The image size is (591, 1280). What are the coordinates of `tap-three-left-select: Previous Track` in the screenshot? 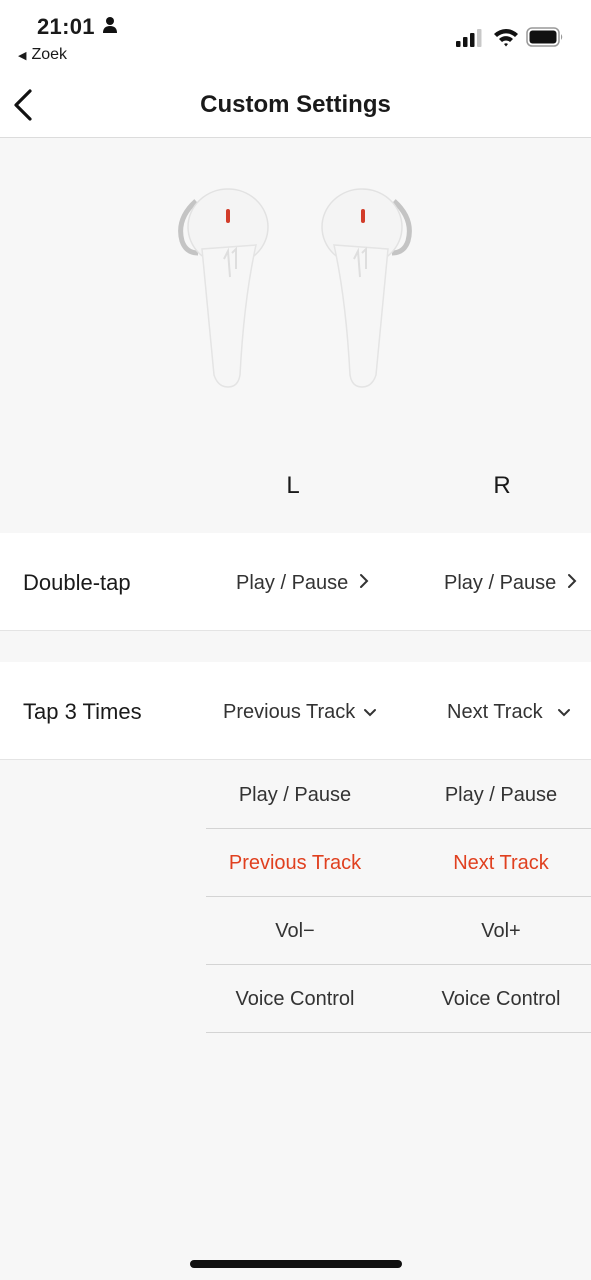 It's located at (300, 712).